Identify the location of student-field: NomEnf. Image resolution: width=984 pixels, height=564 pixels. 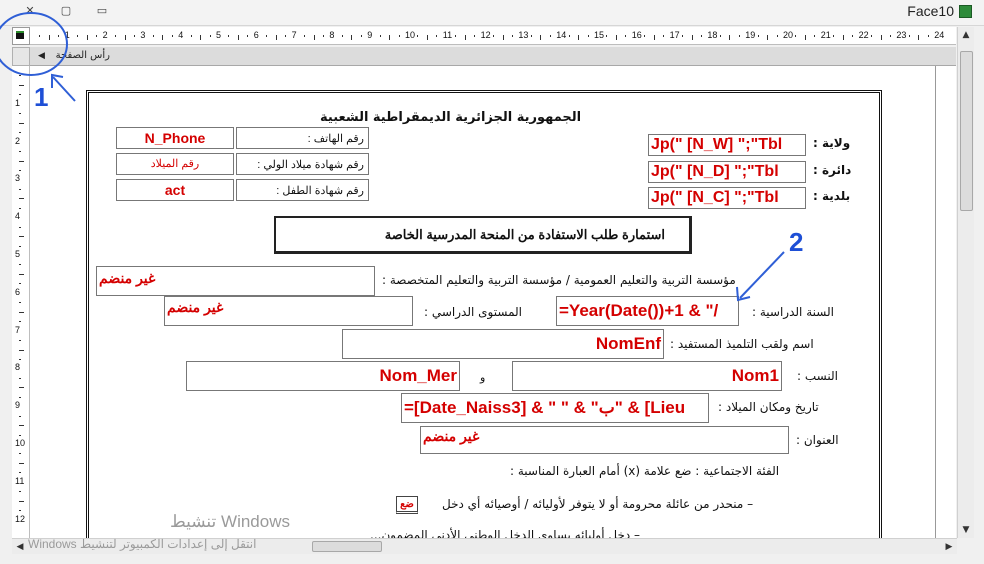
(503, 344).